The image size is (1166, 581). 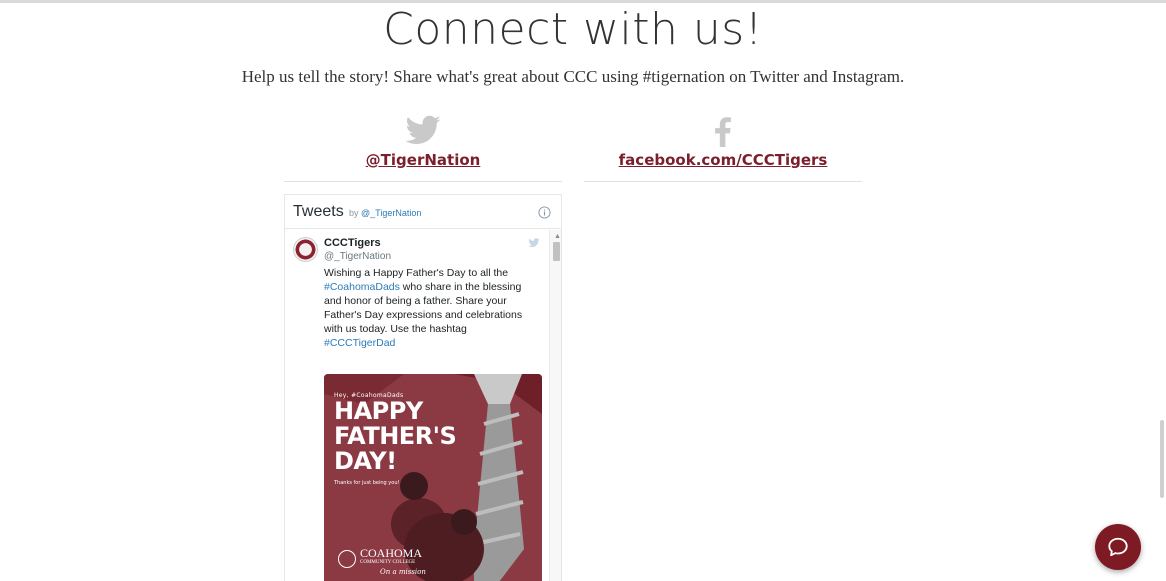 What do you see at coordinates (378, 411) in the screenshot?
I see `poster-title-line: HAPPY` at bounding box center [378, 411].